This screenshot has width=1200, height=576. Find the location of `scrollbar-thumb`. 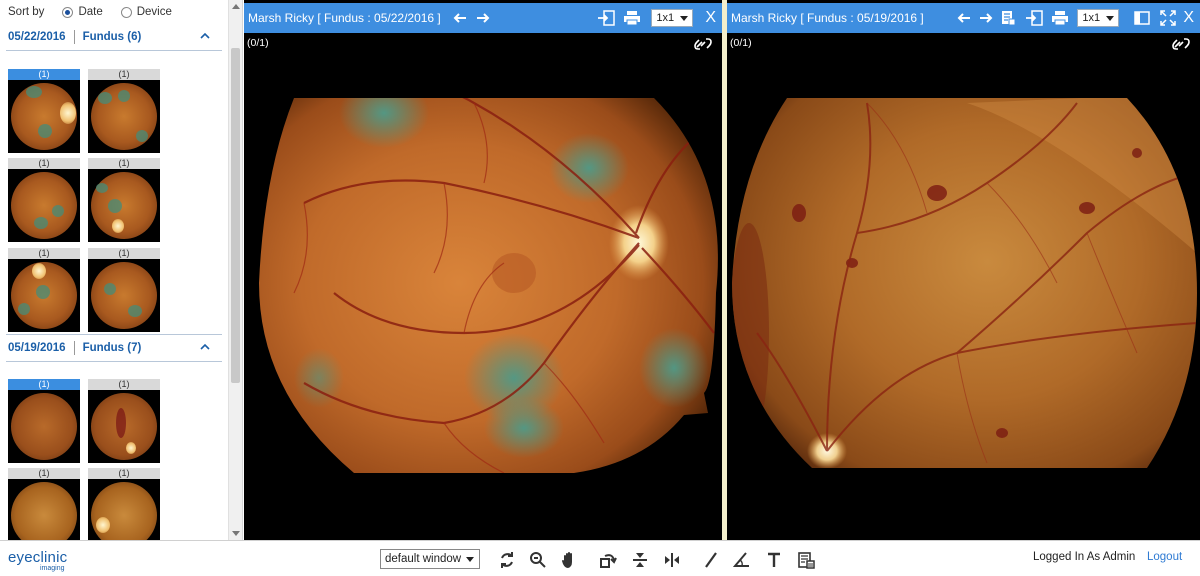

scrollbar-thumb is located at coordinates (235, 215).